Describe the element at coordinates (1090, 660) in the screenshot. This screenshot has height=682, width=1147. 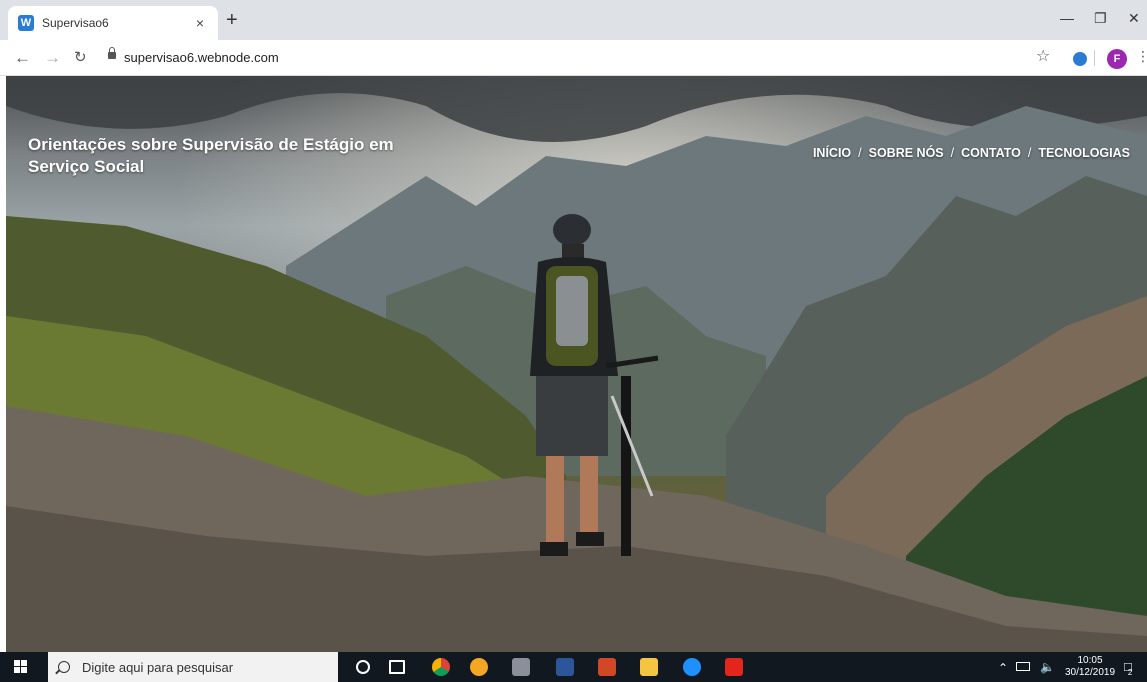
I see `clock-time: 10:05` at that location.